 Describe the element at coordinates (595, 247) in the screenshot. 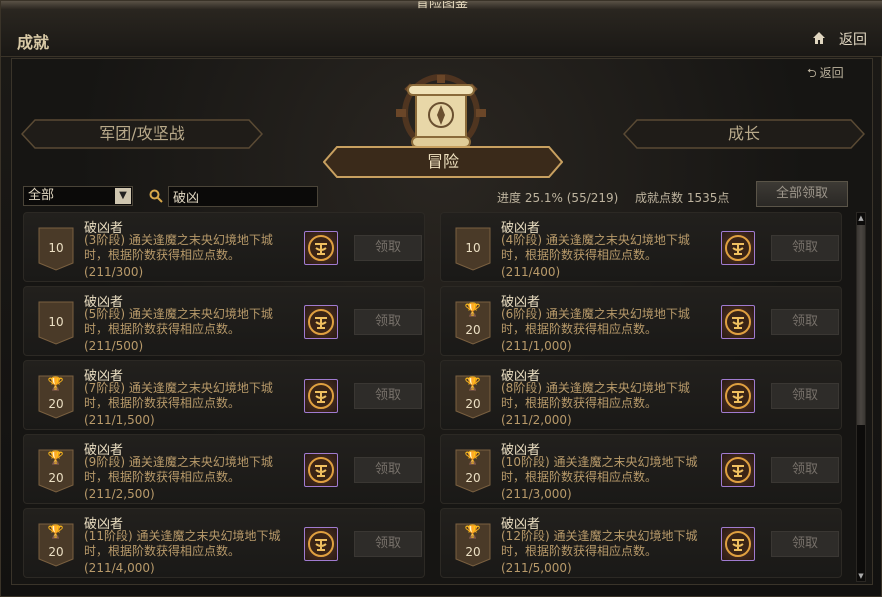

I see `achievement-desc: (4阶段) 通关逢魔之末央幻境地下城时，根据阶数获得相应点数。` at that location.